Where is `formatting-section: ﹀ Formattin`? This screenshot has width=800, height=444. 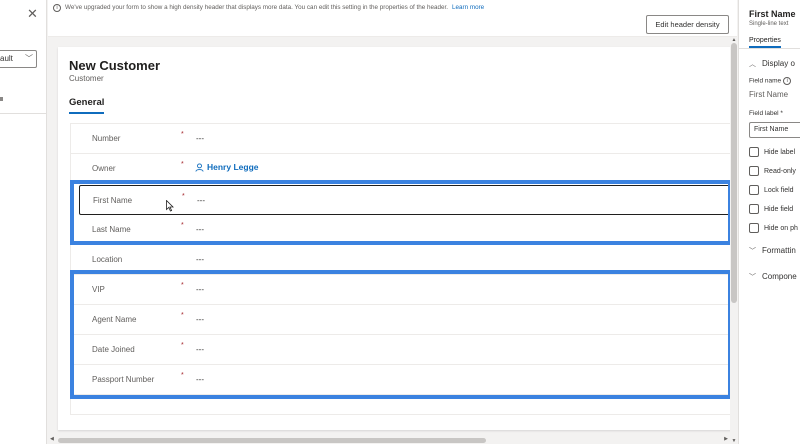 formatting-section: ﹀ Formattin is located at coordinates (772, 251).